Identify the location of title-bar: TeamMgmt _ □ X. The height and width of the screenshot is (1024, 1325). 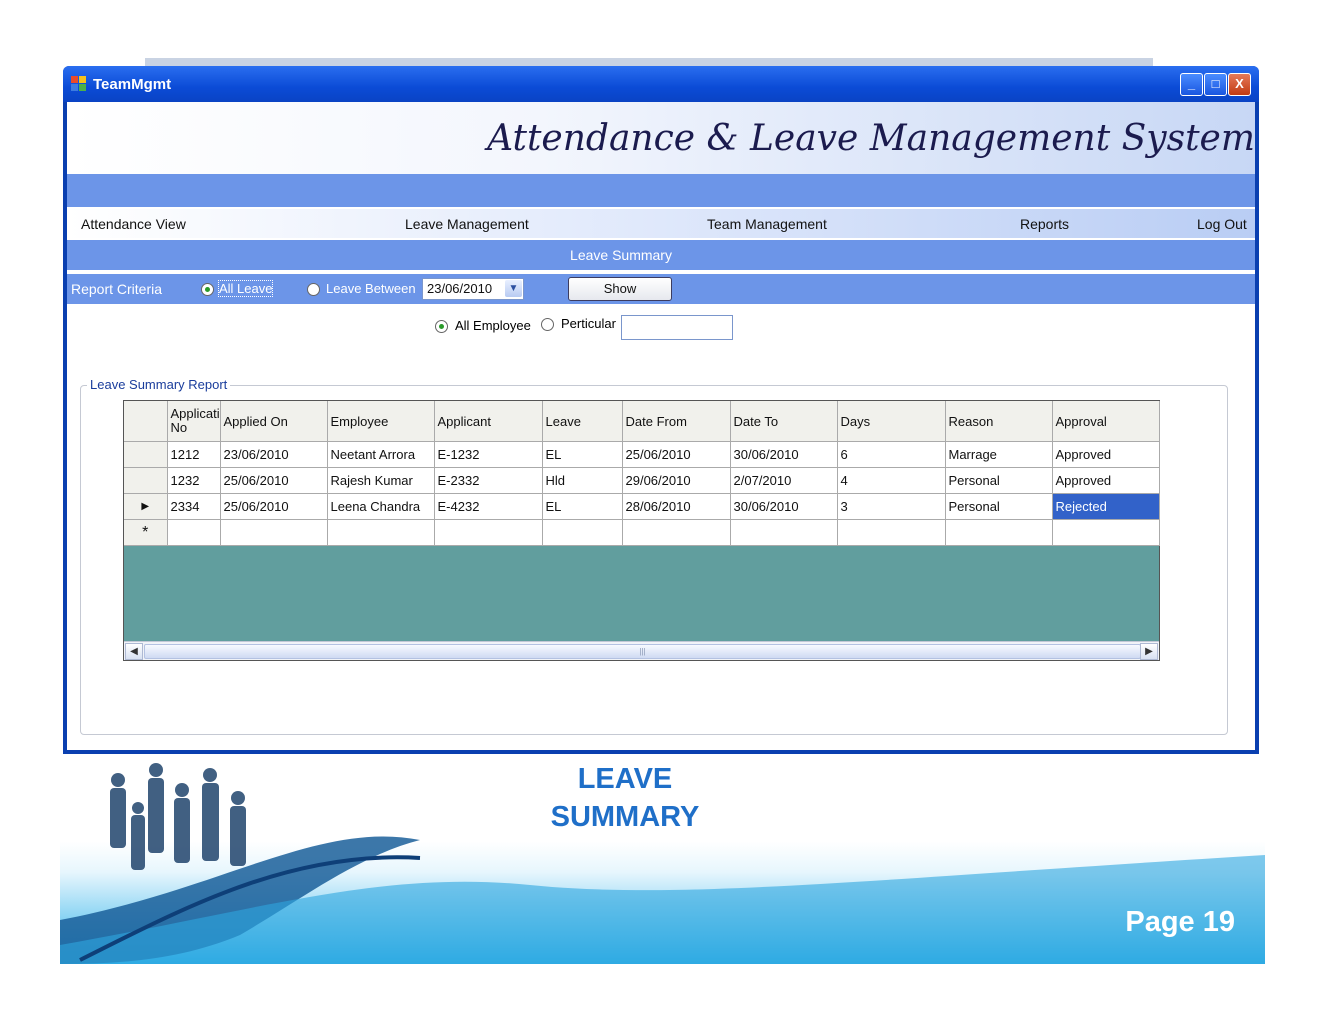
(661, 84).